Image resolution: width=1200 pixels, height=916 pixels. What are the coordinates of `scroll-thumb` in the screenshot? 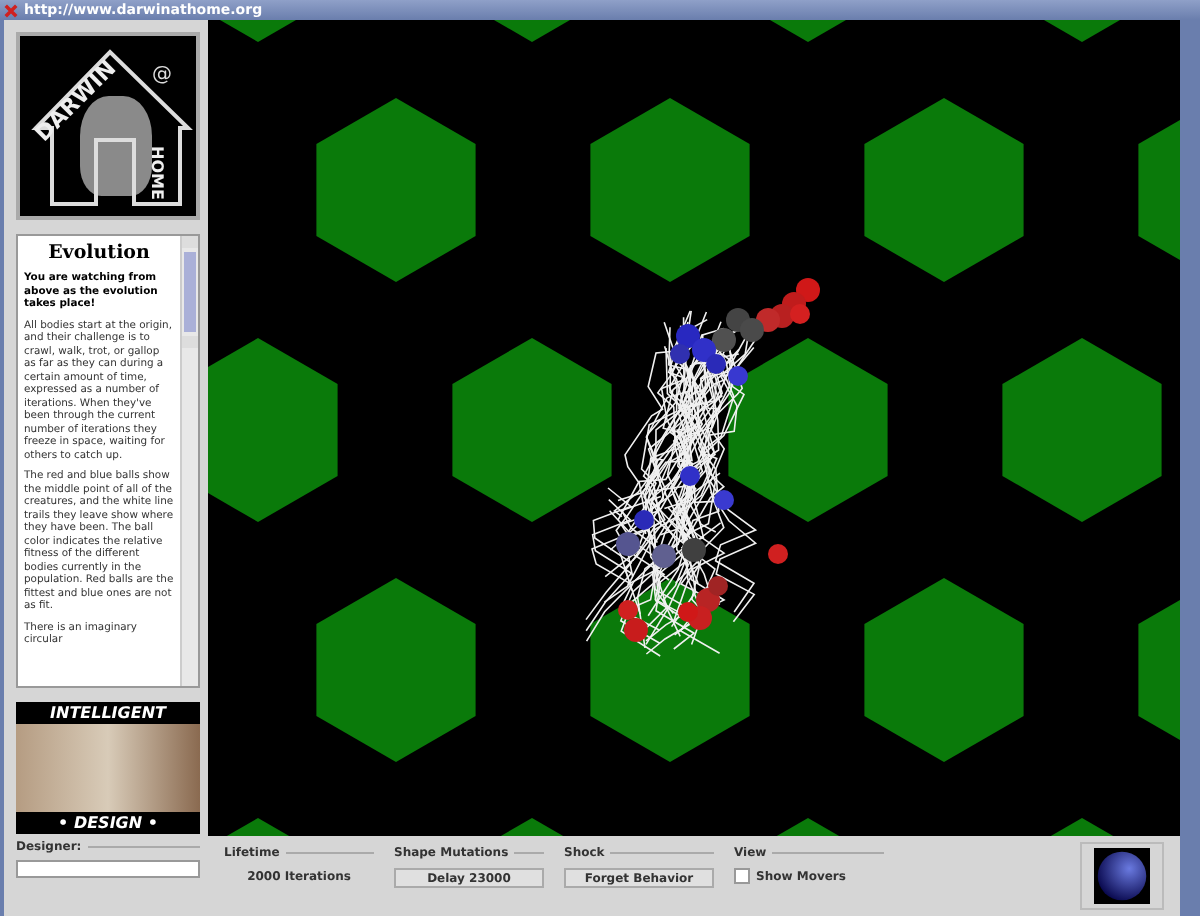 It's located at (190, 292).